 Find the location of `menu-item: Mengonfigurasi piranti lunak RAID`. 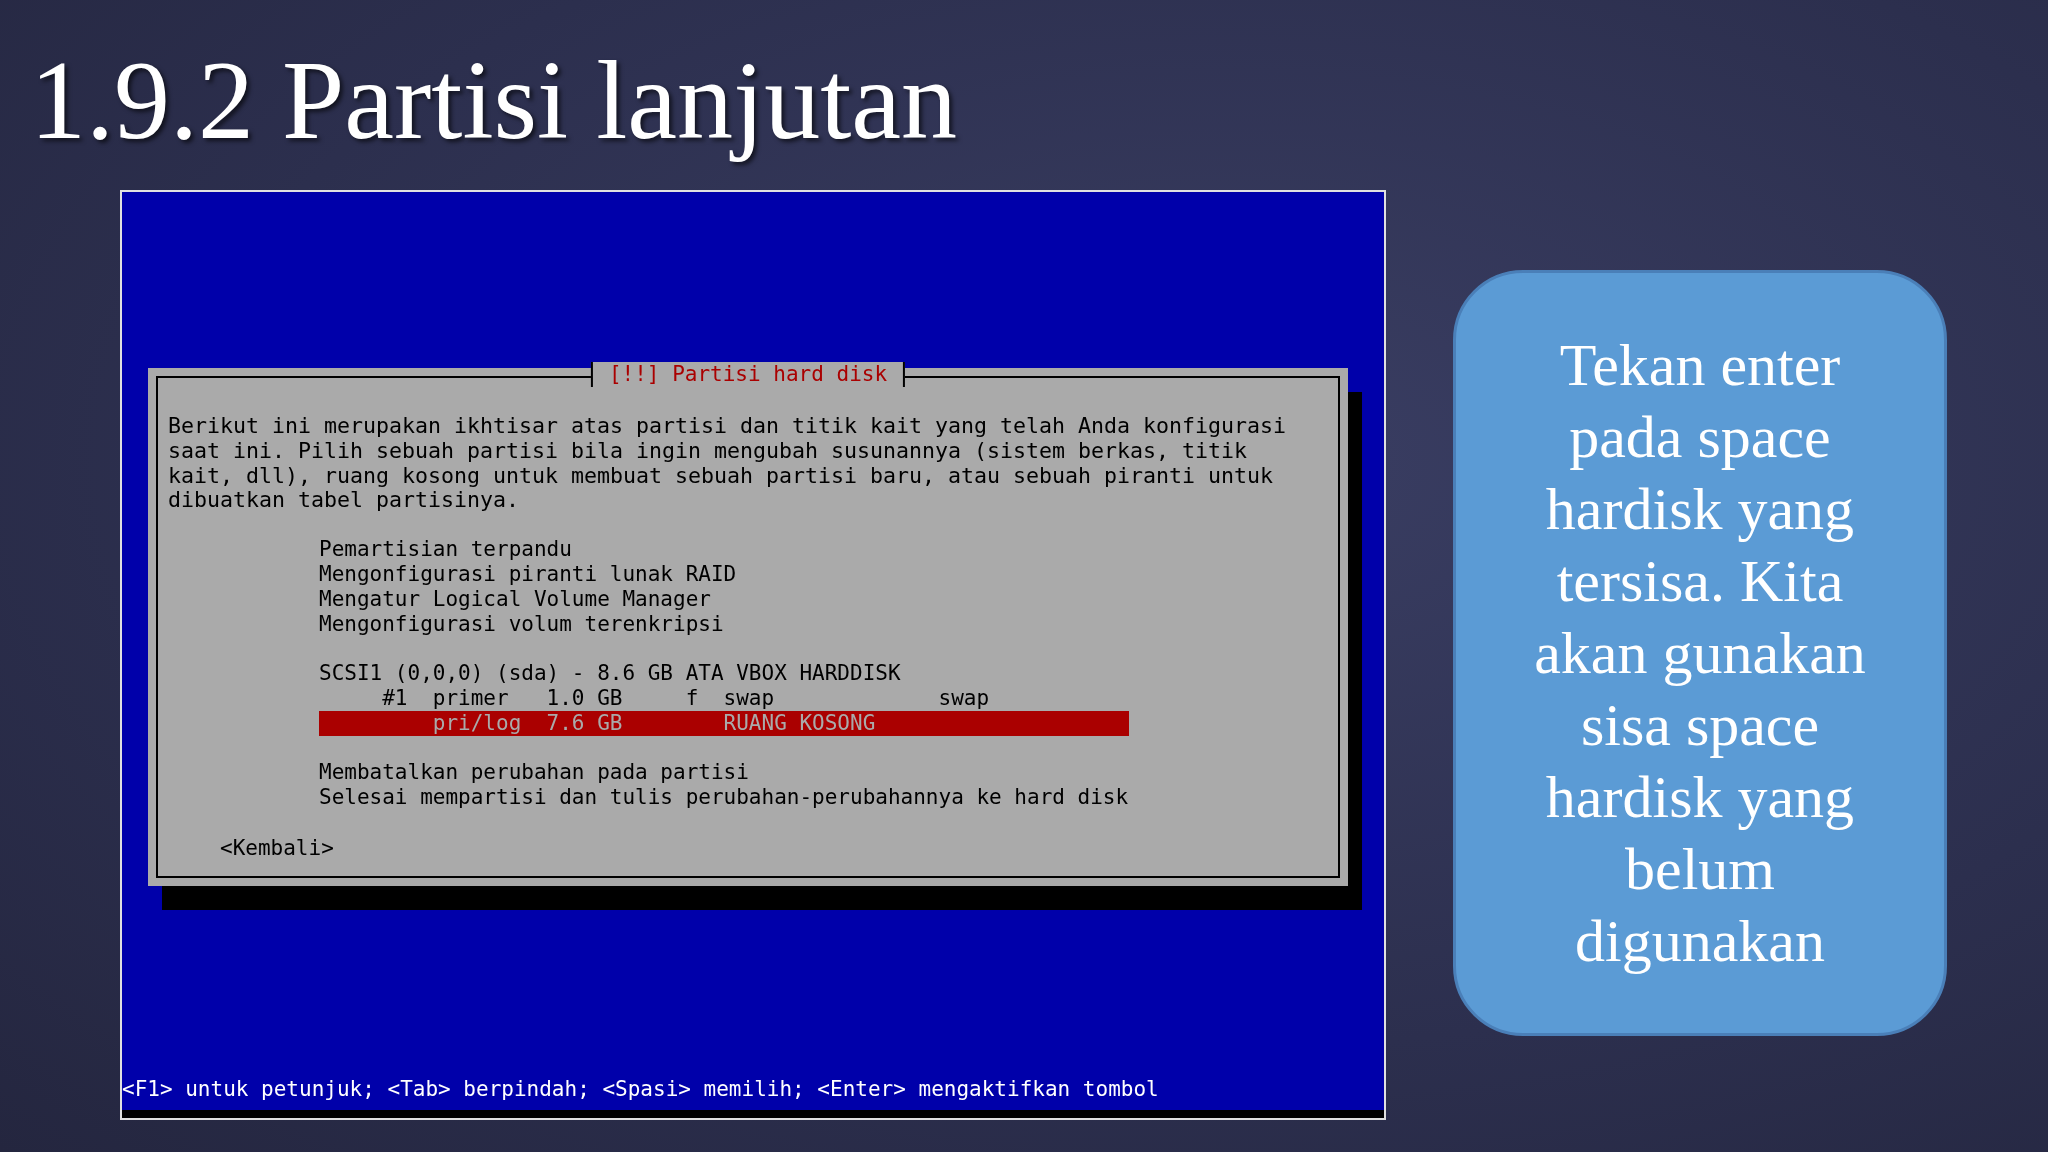

menu-item: Mengonfigurasi piranti lunak RAID is located at coordinates (724, 574).